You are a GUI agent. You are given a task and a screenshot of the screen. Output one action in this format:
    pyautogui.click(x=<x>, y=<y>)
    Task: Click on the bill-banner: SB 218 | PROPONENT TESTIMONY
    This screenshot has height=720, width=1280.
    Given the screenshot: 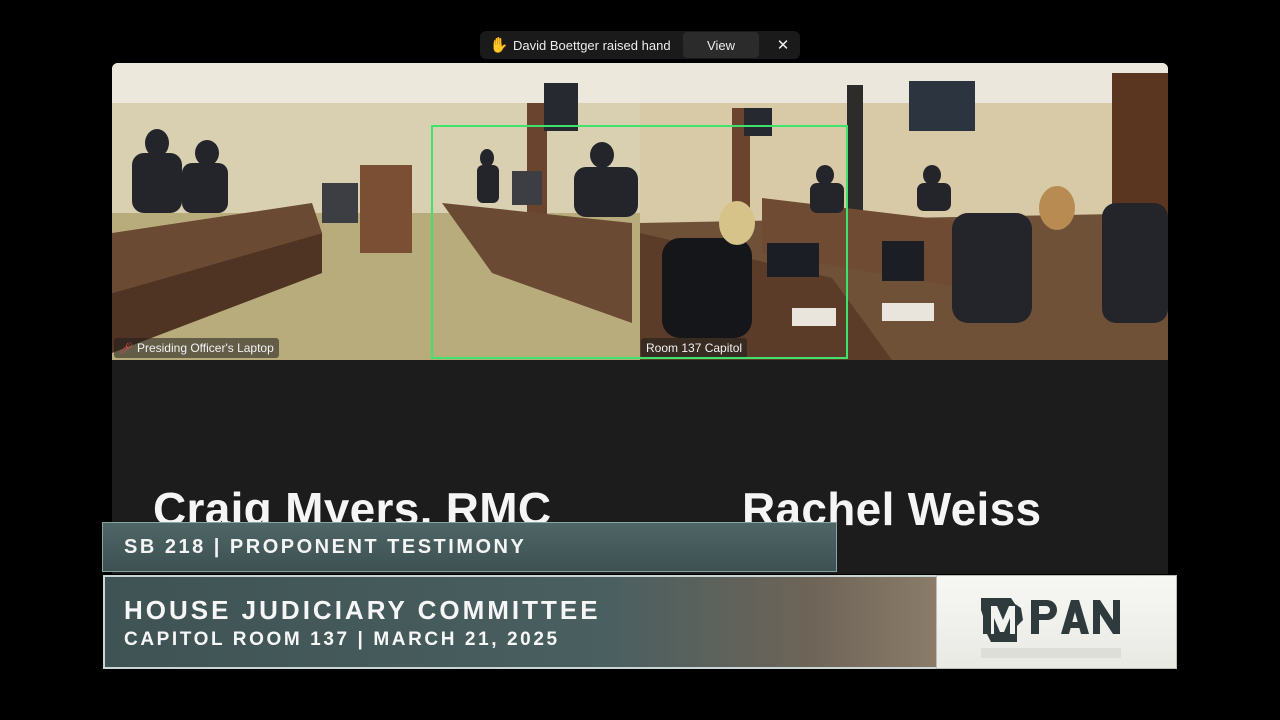 What is the action you would take?
    pyautogui.click(x=469, y=547)
    